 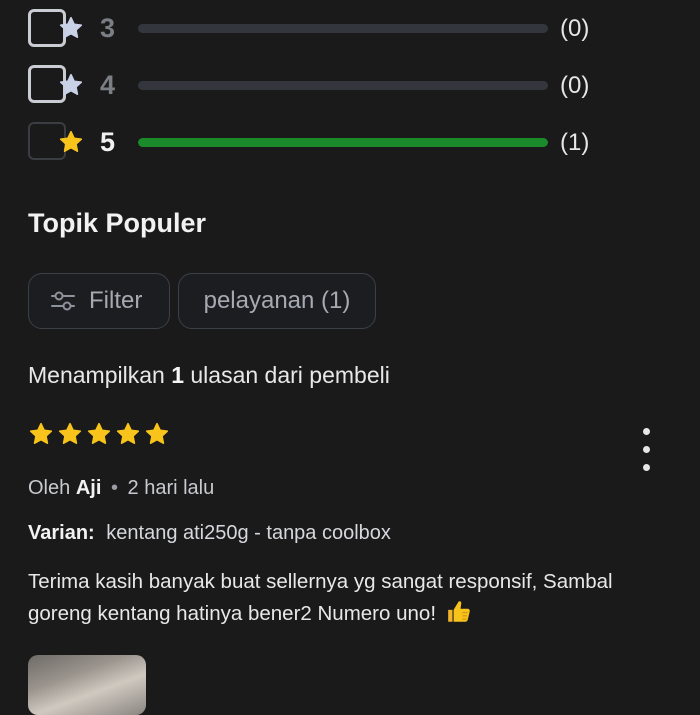 What do you see at coordinates (108, 142) in the screenshot?
I see `rating-5-label: 5` at bounding box center [108, 142].